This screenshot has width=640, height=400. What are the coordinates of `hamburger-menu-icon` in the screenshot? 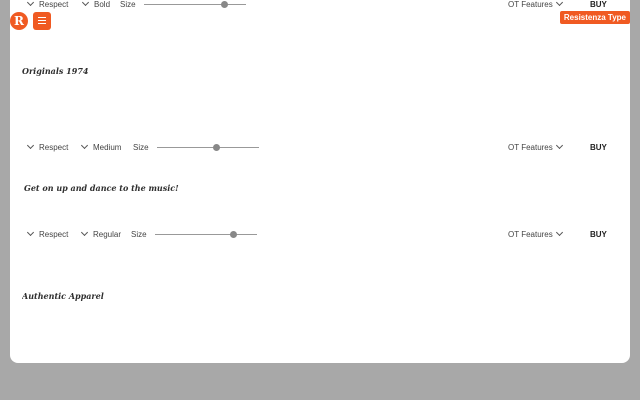 It's located at (42, 21).